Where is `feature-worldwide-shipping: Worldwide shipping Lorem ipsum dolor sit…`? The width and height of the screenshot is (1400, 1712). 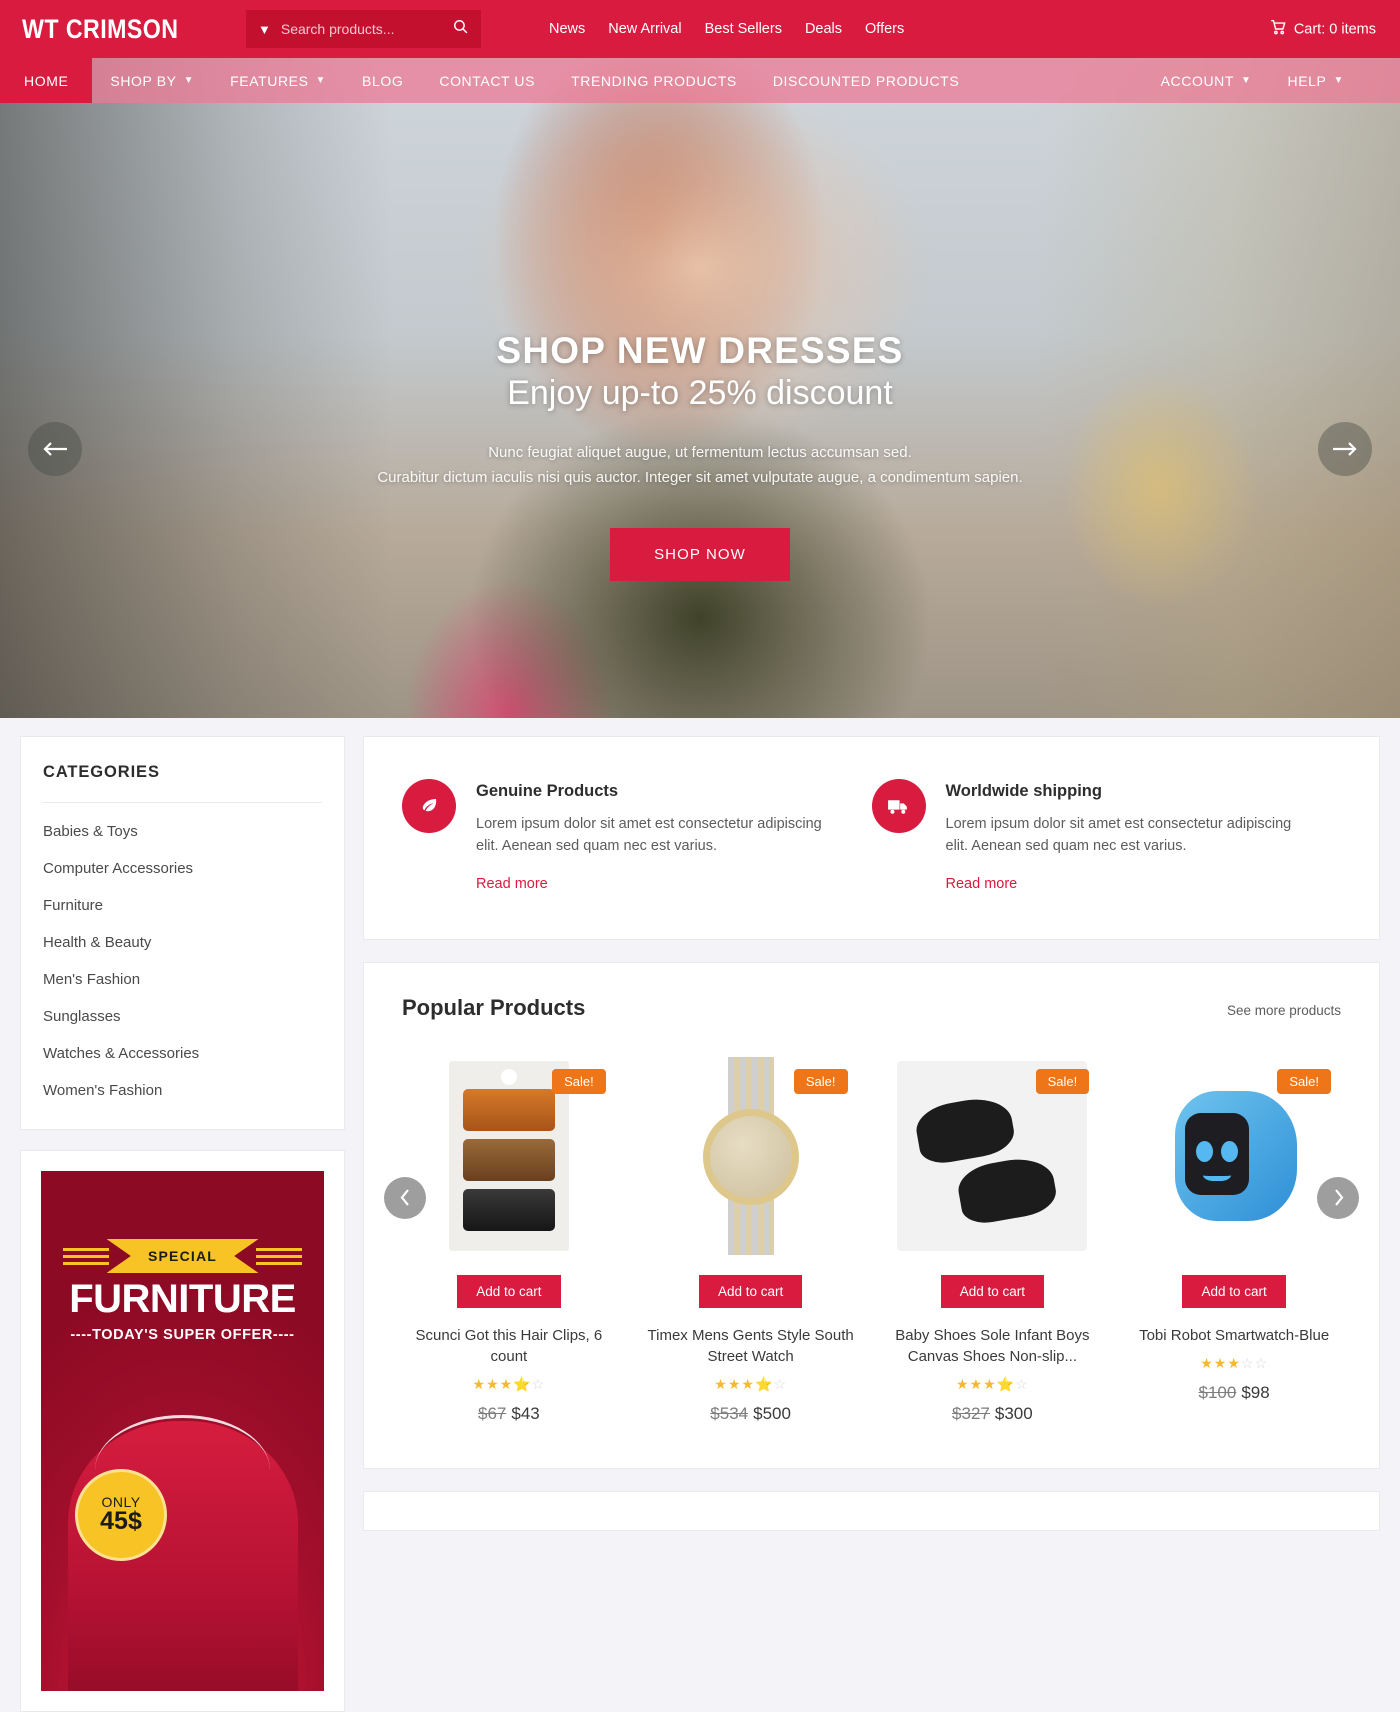 feature-worldwide-shipping: Worldwide shipping Lorem ipsum dolor sit… is located at coordinates (1106, 836).